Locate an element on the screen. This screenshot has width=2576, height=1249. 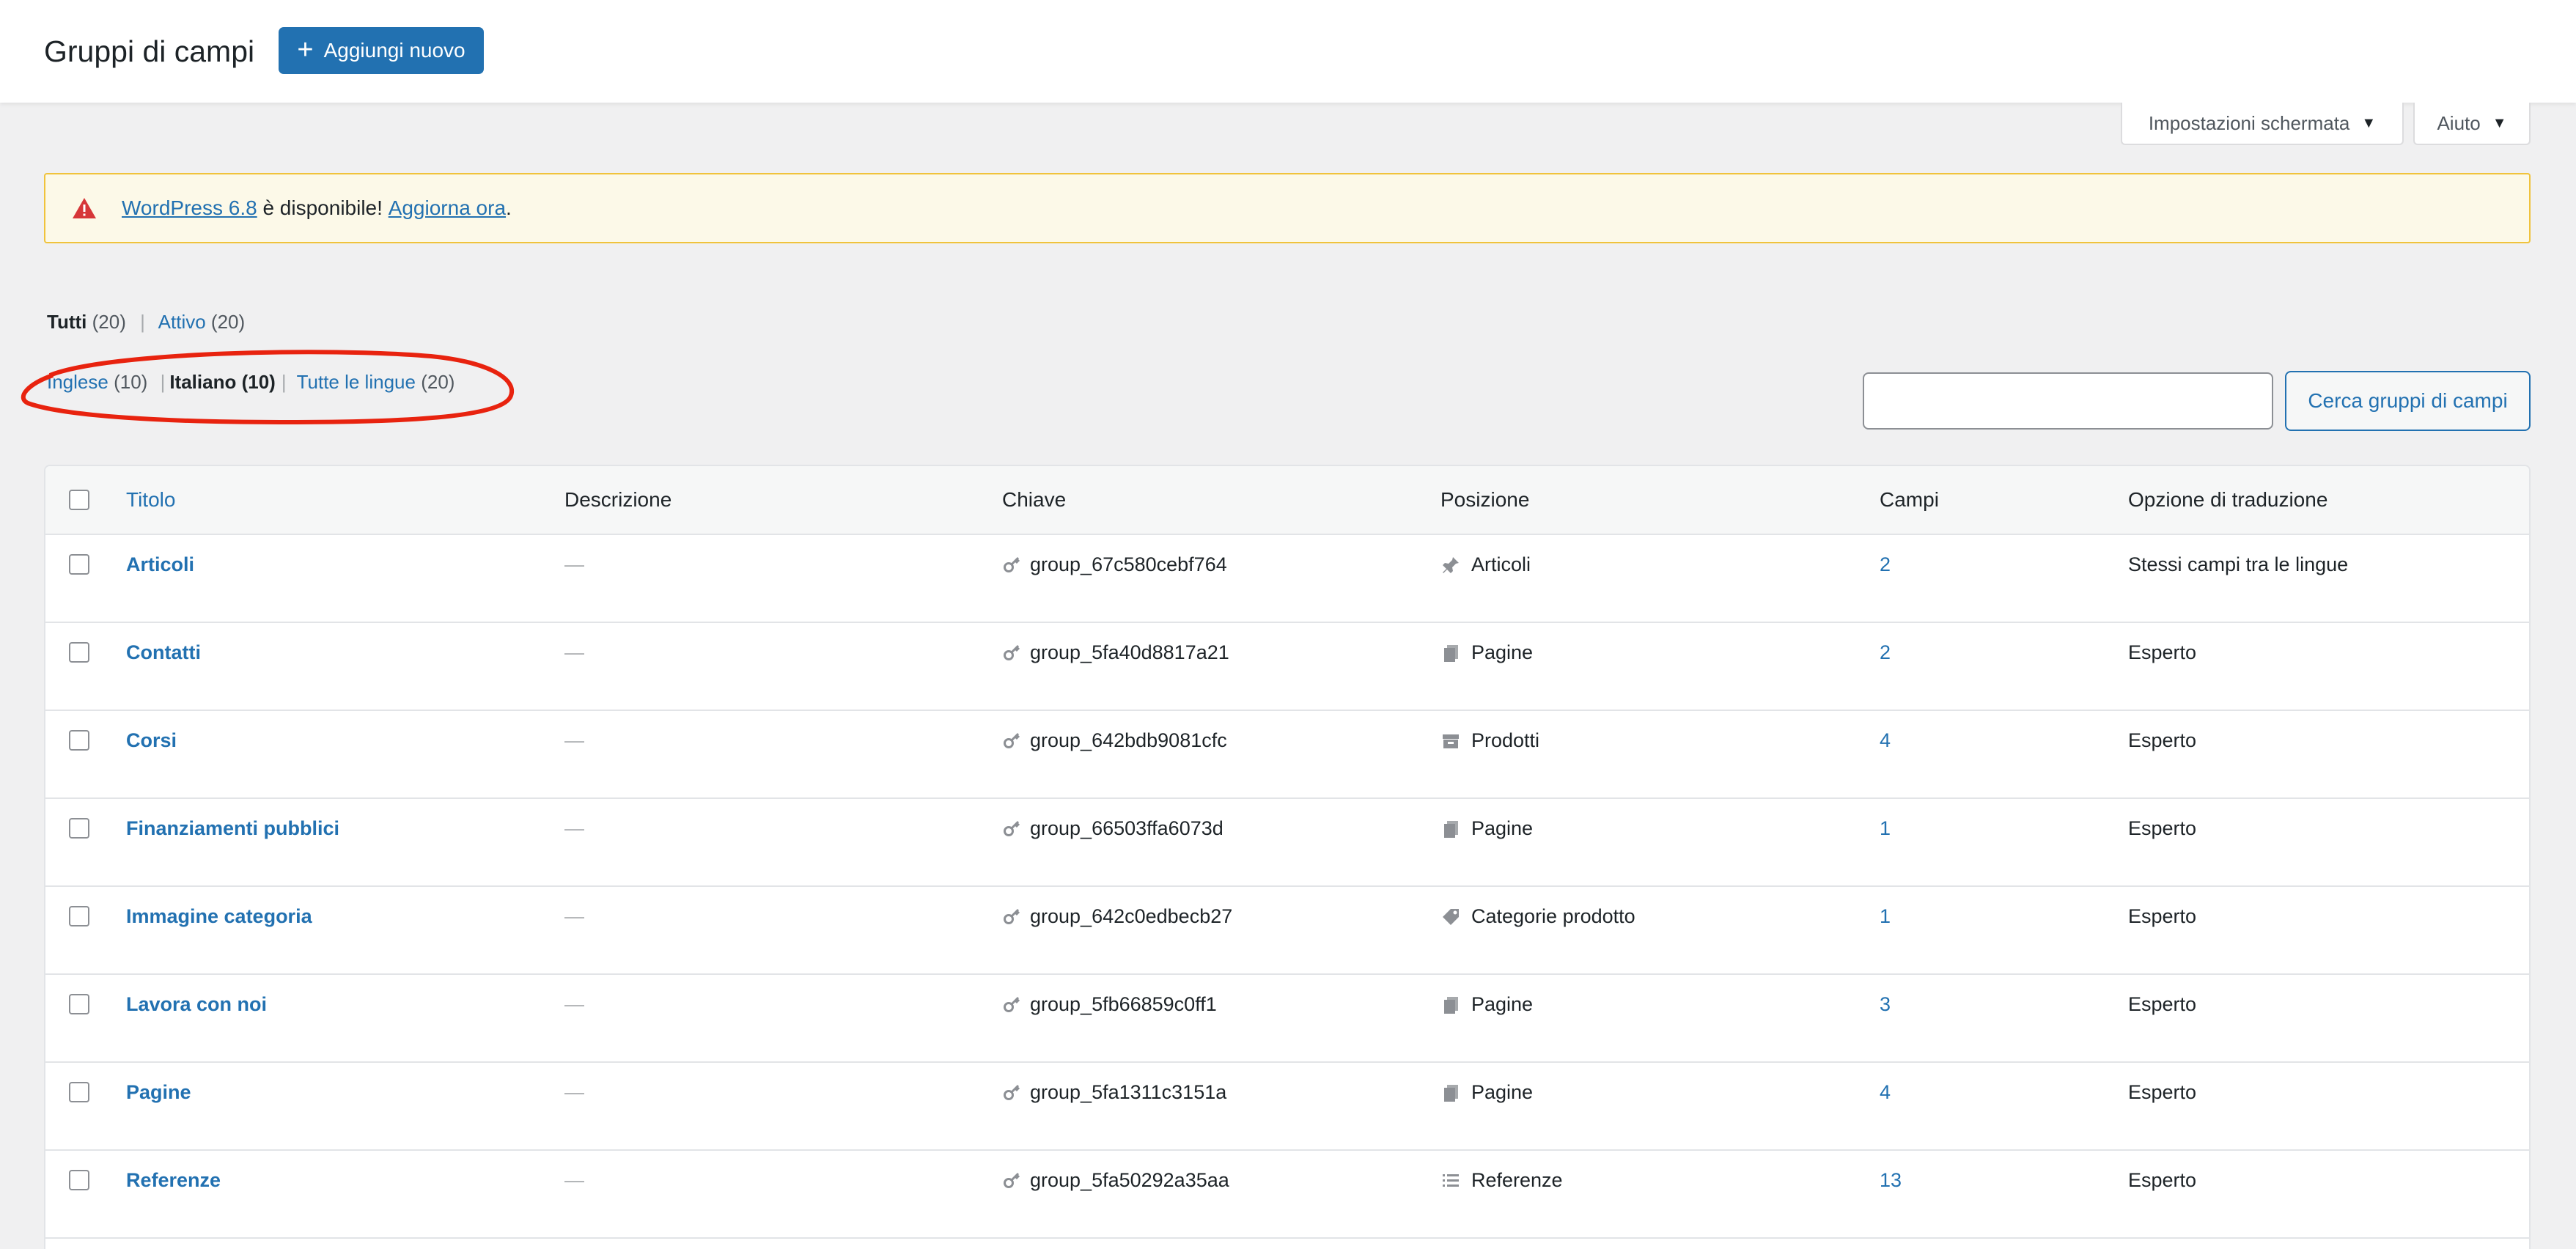
annotation-circle is located at coordinates (267, 387).